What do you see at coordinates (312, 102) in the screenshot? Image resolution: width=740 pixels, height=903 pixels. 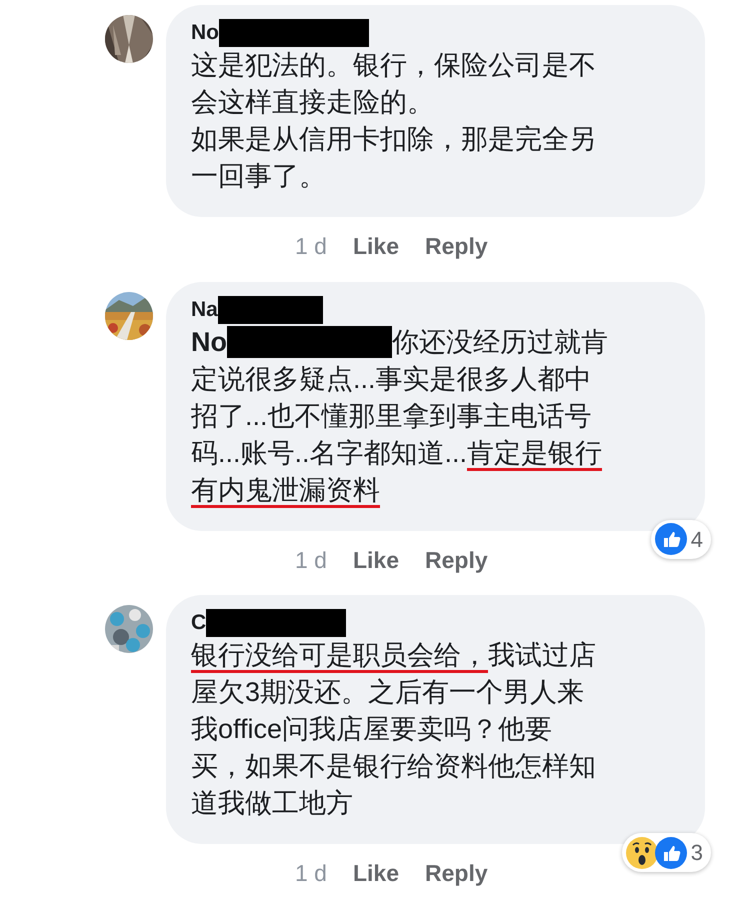 I see `comment-text-line: 会这样直接走险的。` at bounding box center [312, 102].